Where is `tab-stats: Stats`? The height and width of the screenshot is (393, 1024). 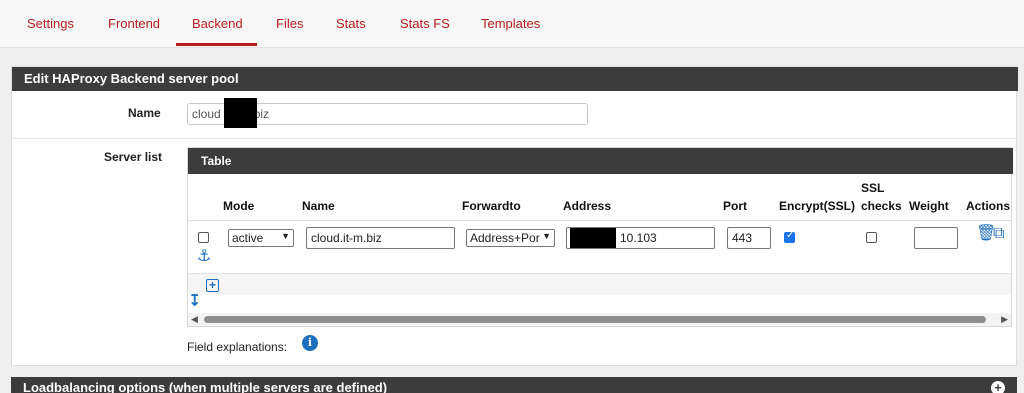
tab-stats: Stats is located at coordinates (351, 23).